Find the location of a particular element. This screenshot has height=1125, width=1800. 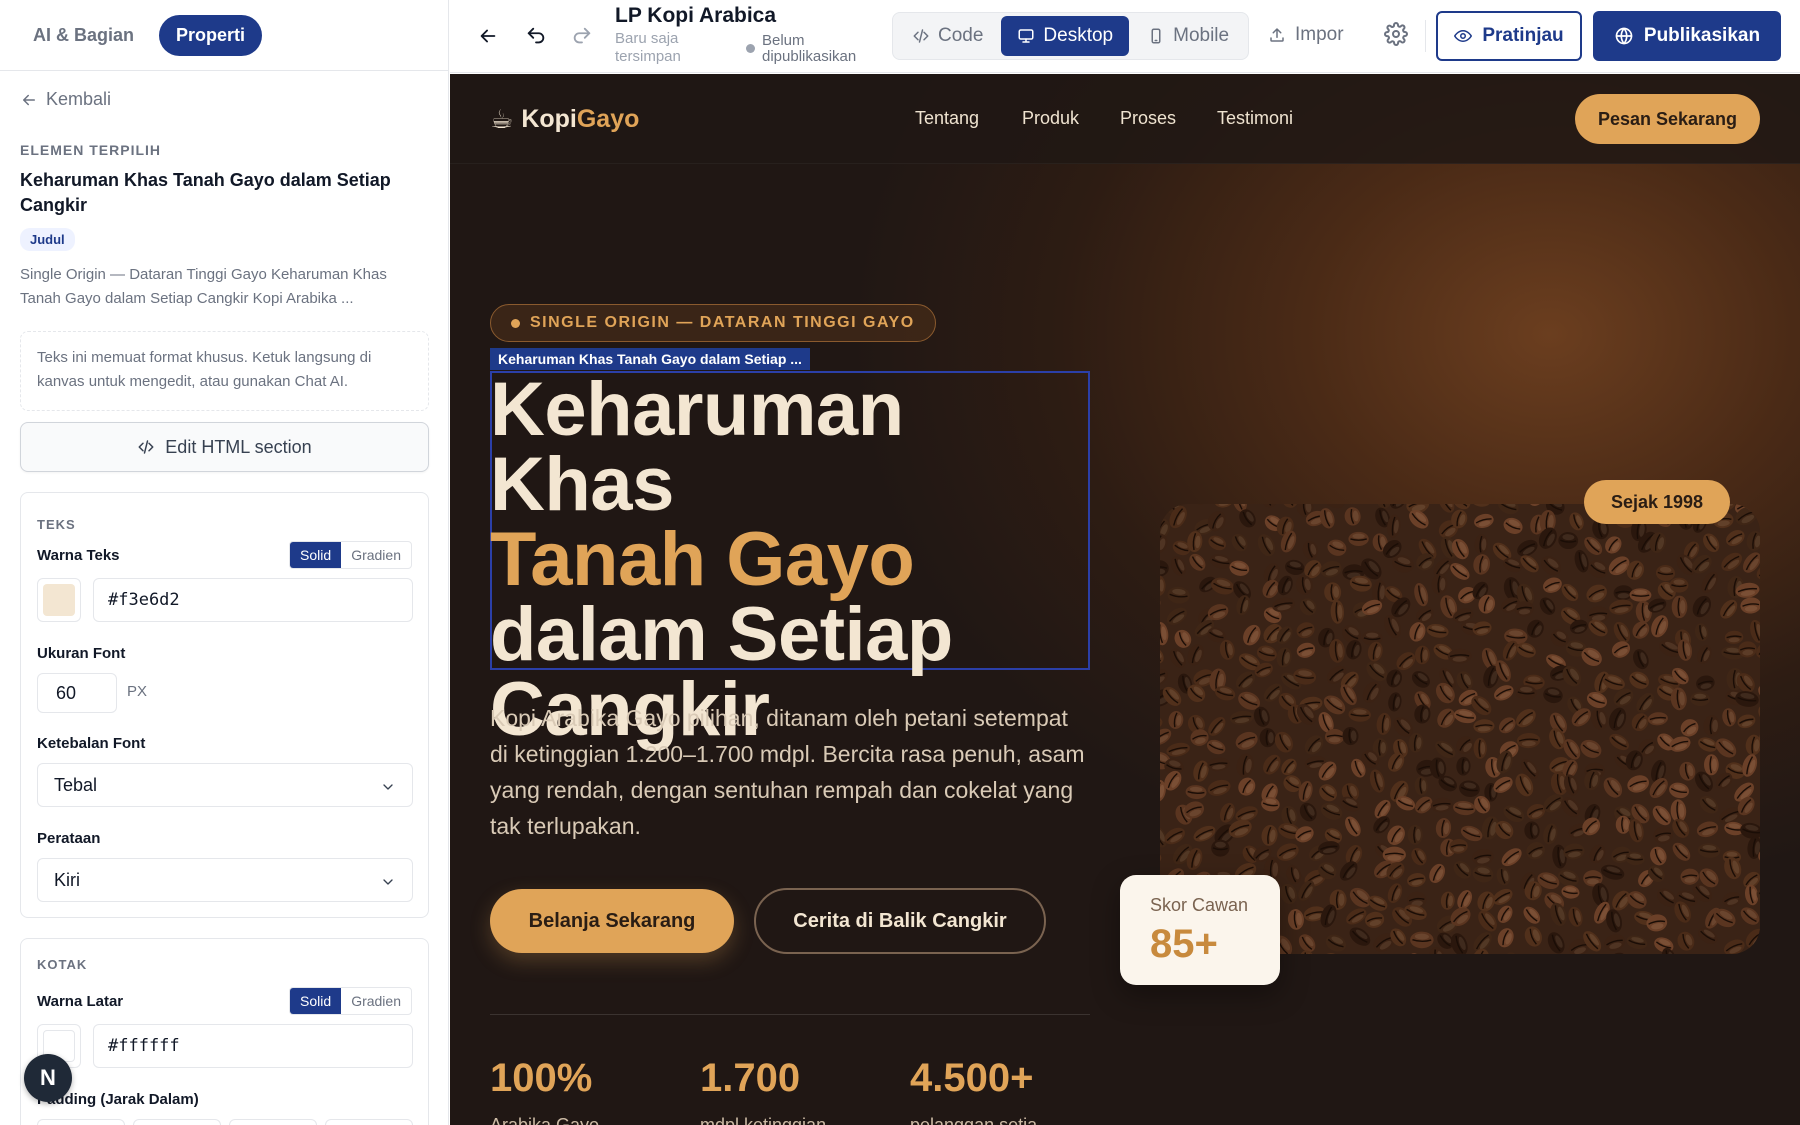

monitor-icon is located at coordinates (1026, 36).